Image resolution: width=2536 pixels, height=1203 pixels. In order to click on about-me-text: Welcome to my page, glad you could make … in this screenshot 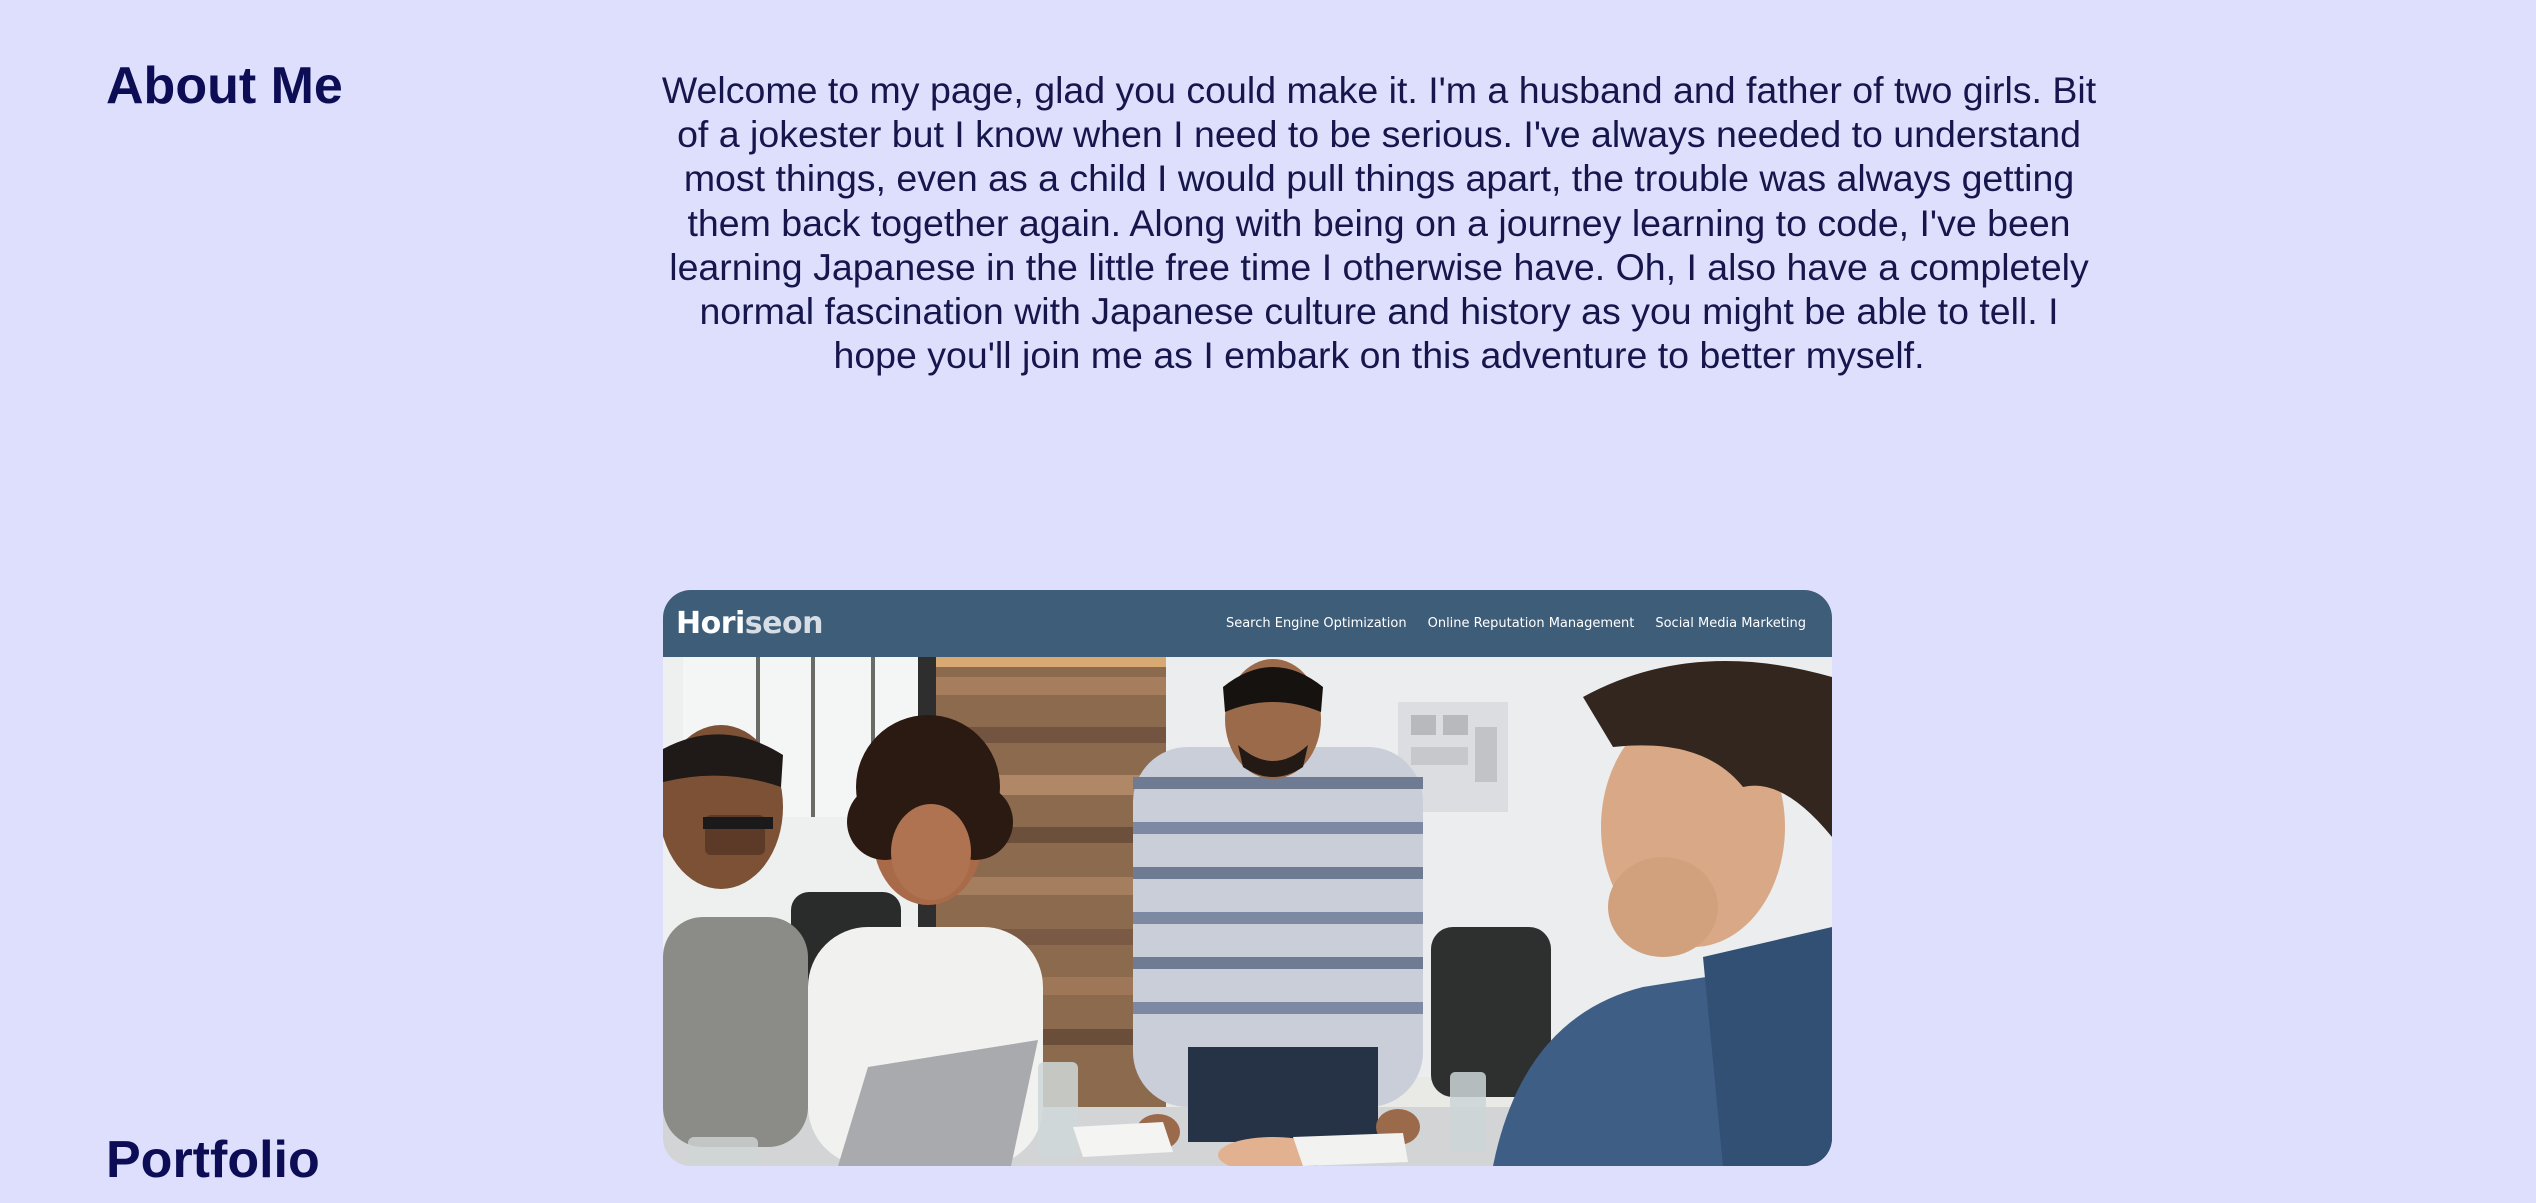, I will do `click(1379, 223)`.